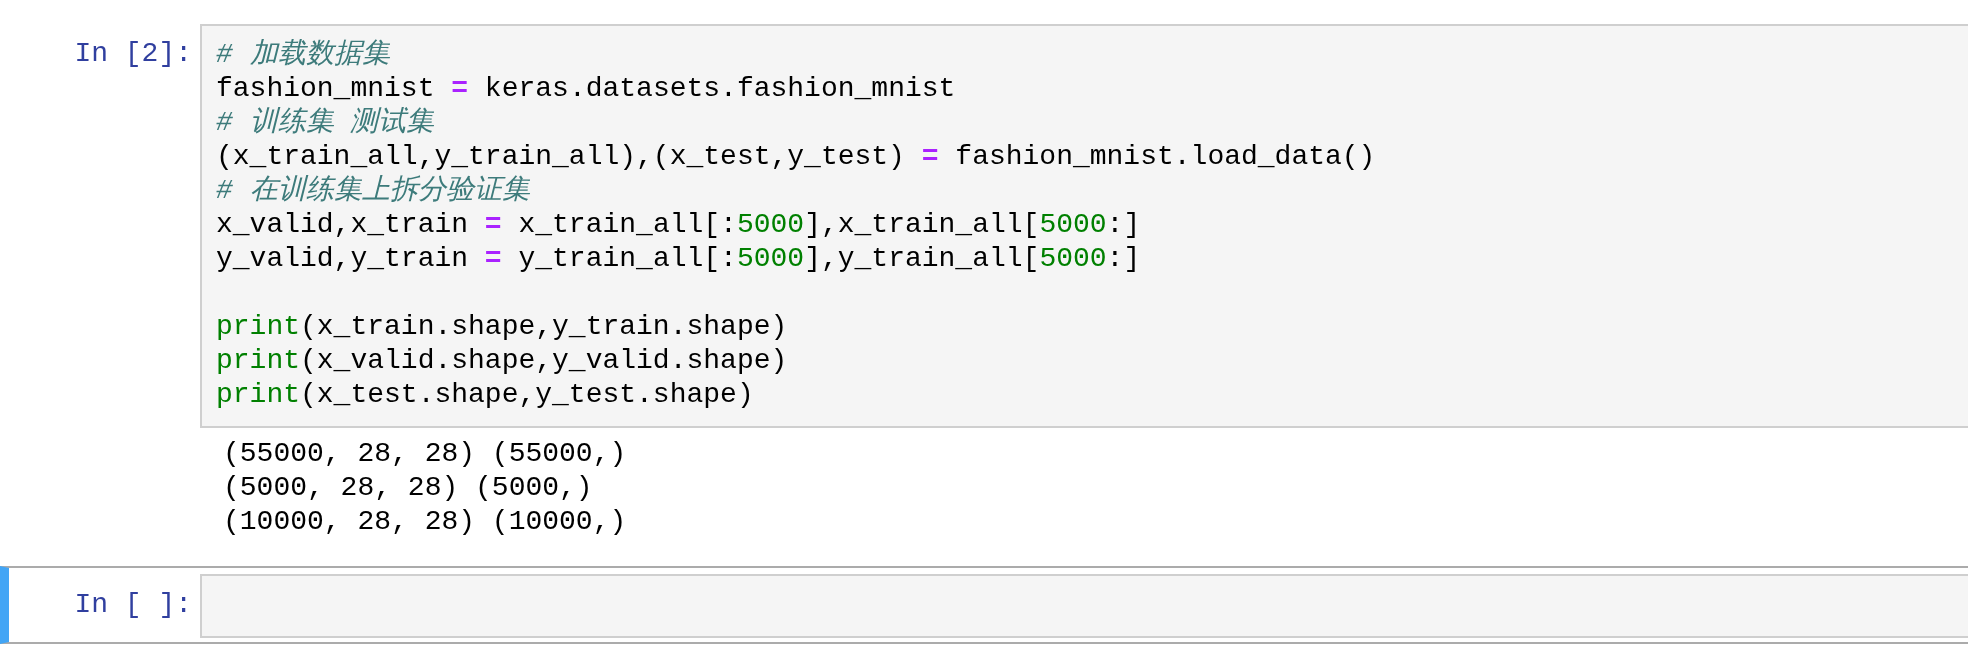 The width and height of the screenshot is (1968, 648). Describe the element at coordinates (303, 55) in the screenshot. I see `code-line: # 加载数据集` at that location.